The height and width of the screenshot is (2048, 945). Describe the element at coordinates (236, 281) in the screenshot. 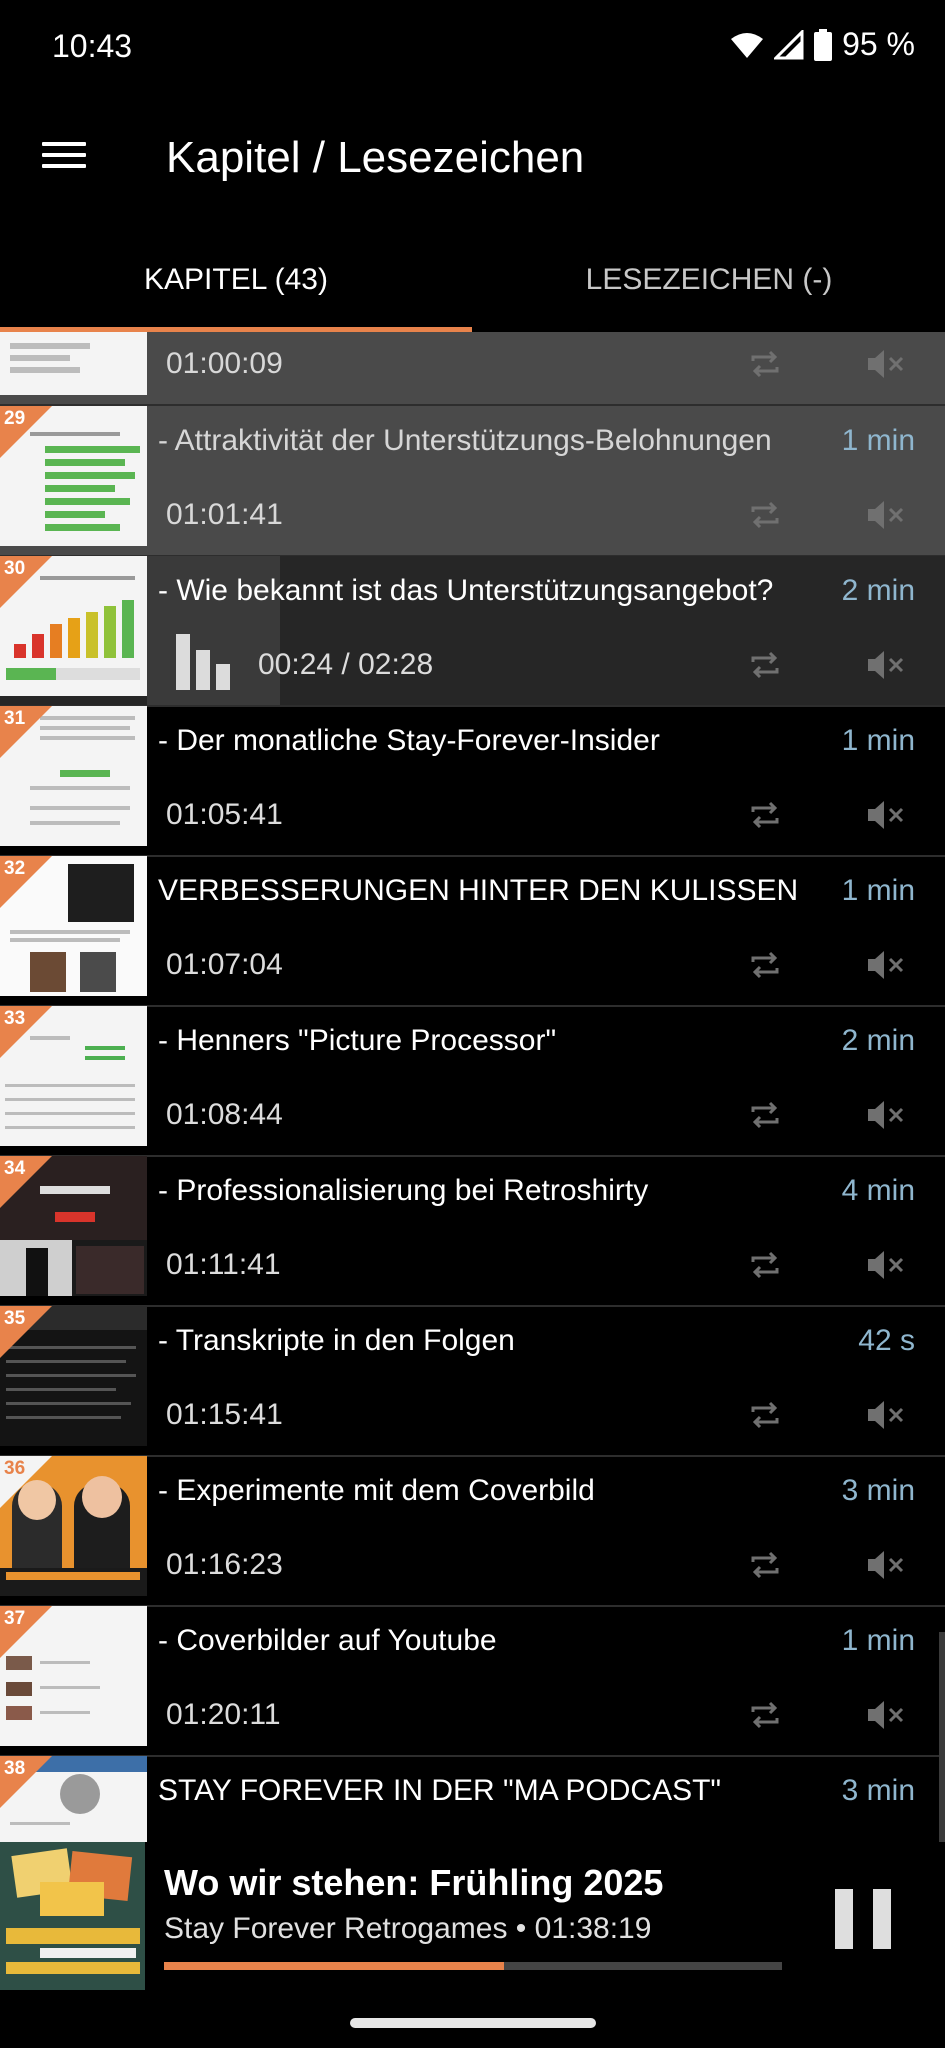

I see `tab-kapitel: KAPITEL (43)` at that location.